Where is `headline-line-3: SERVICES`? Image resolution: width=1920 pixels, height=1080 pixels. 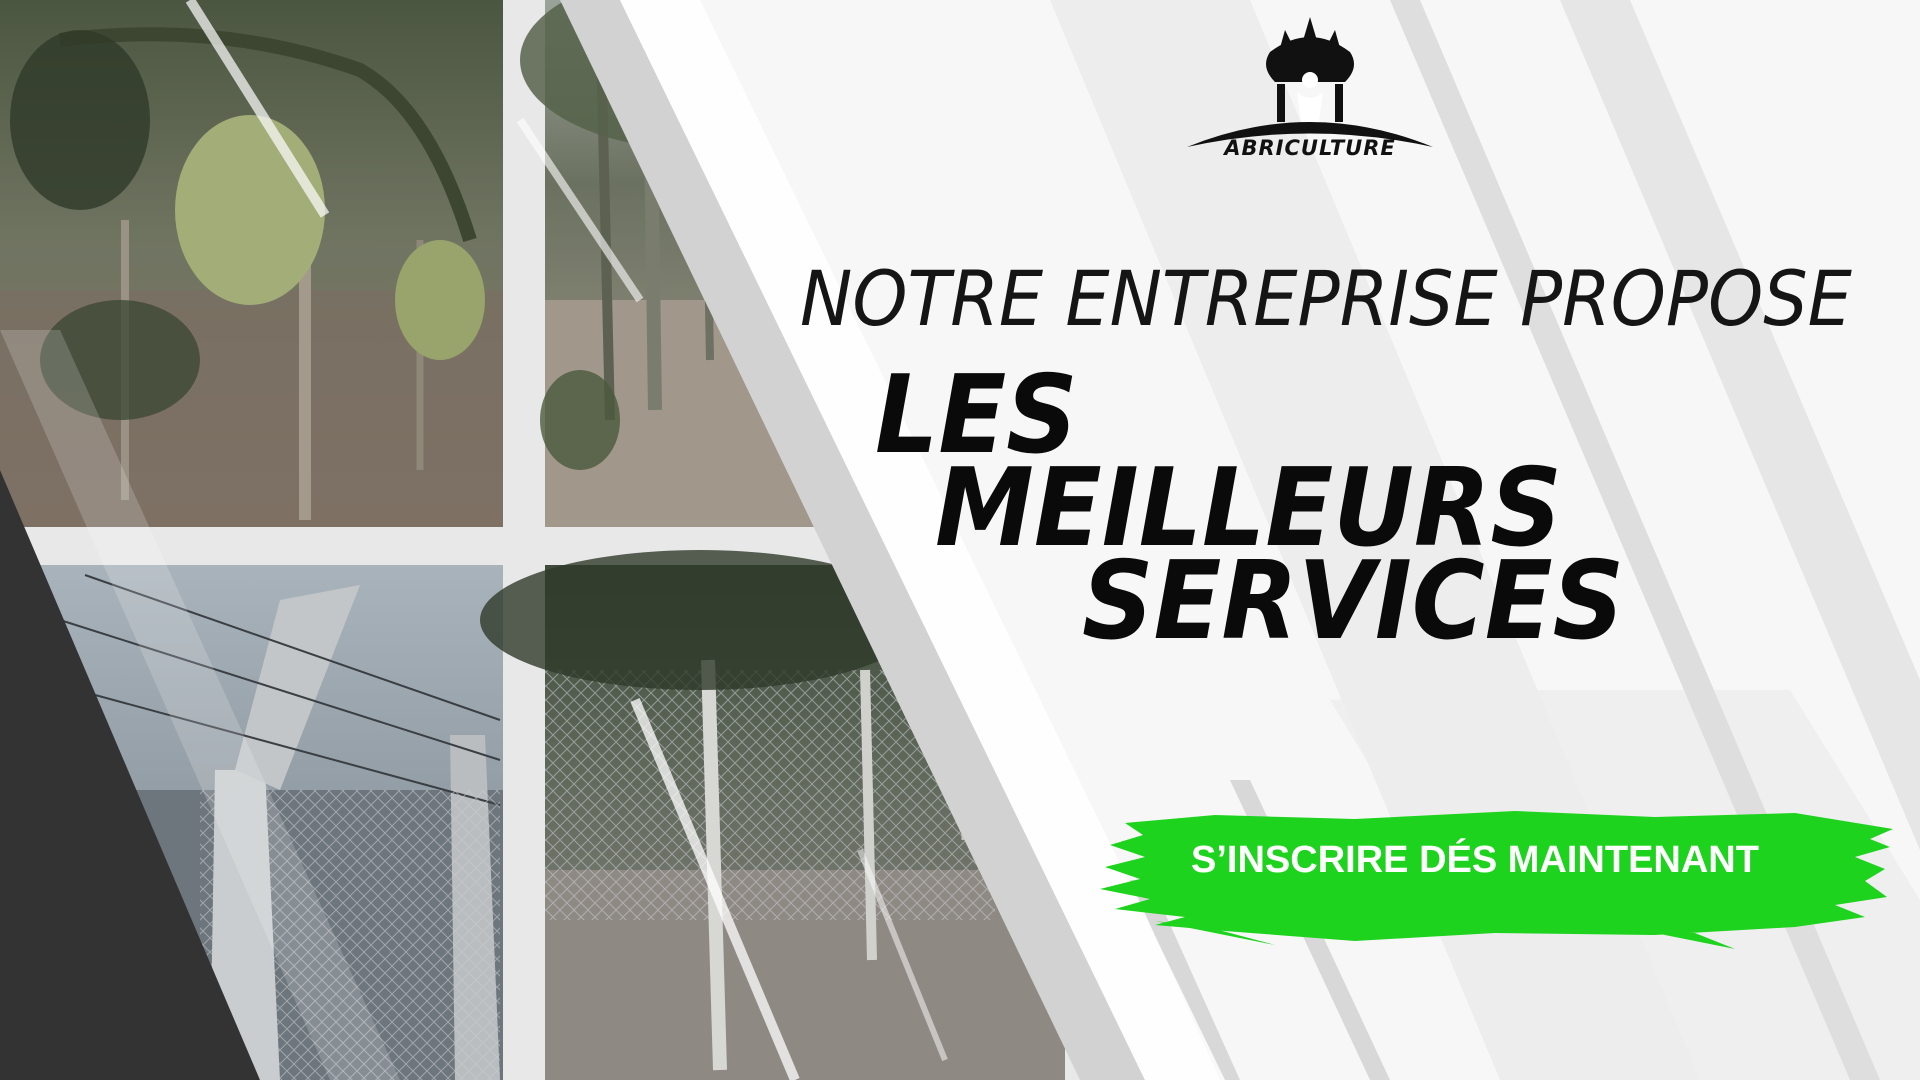
headline-line-3: SERVICES is located at coordinates (1353, 601).